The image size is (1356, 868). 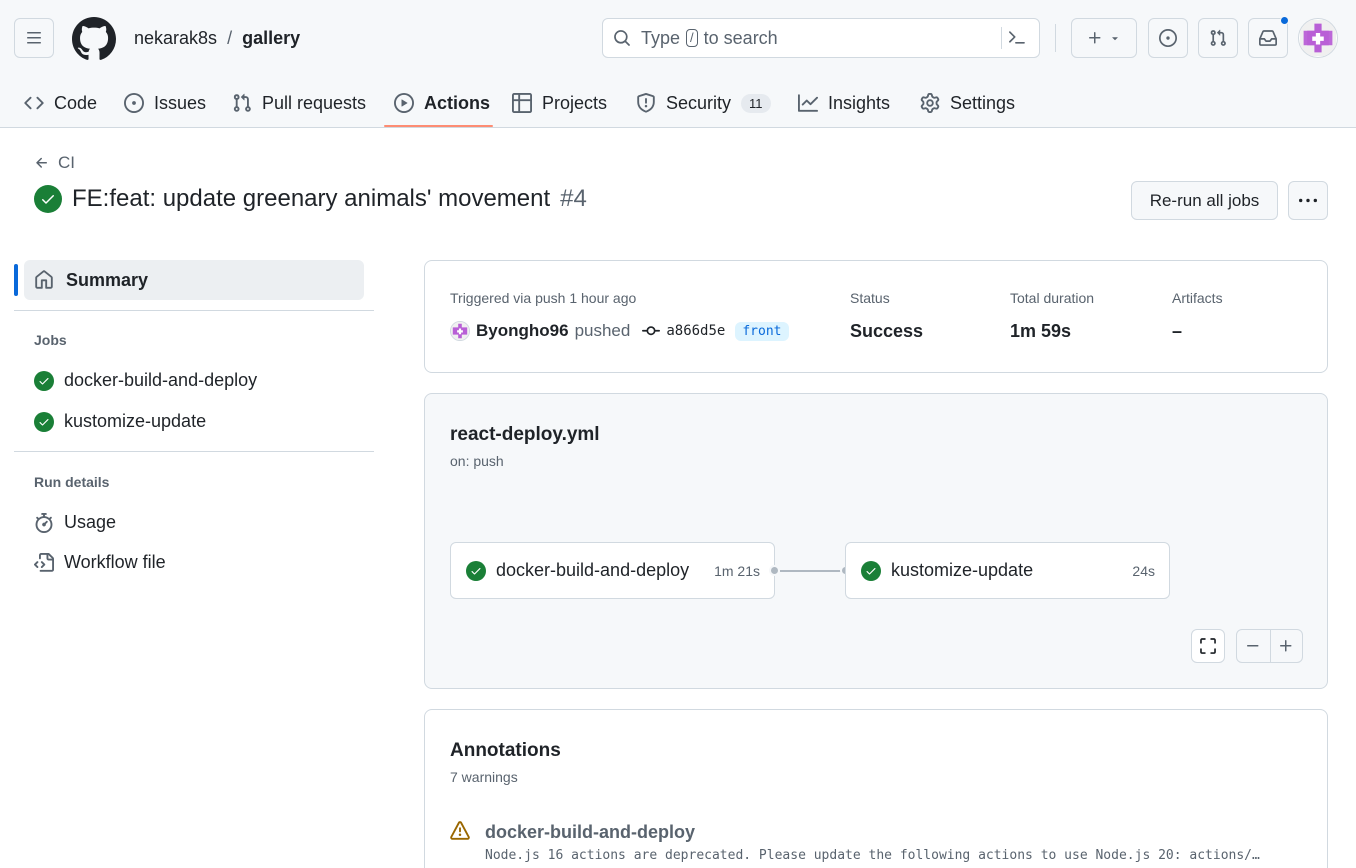 What do you see at coordinates (1286, 646) in the screenshot?
I see `zoom-in-button` at bounding box center [1286, 646].